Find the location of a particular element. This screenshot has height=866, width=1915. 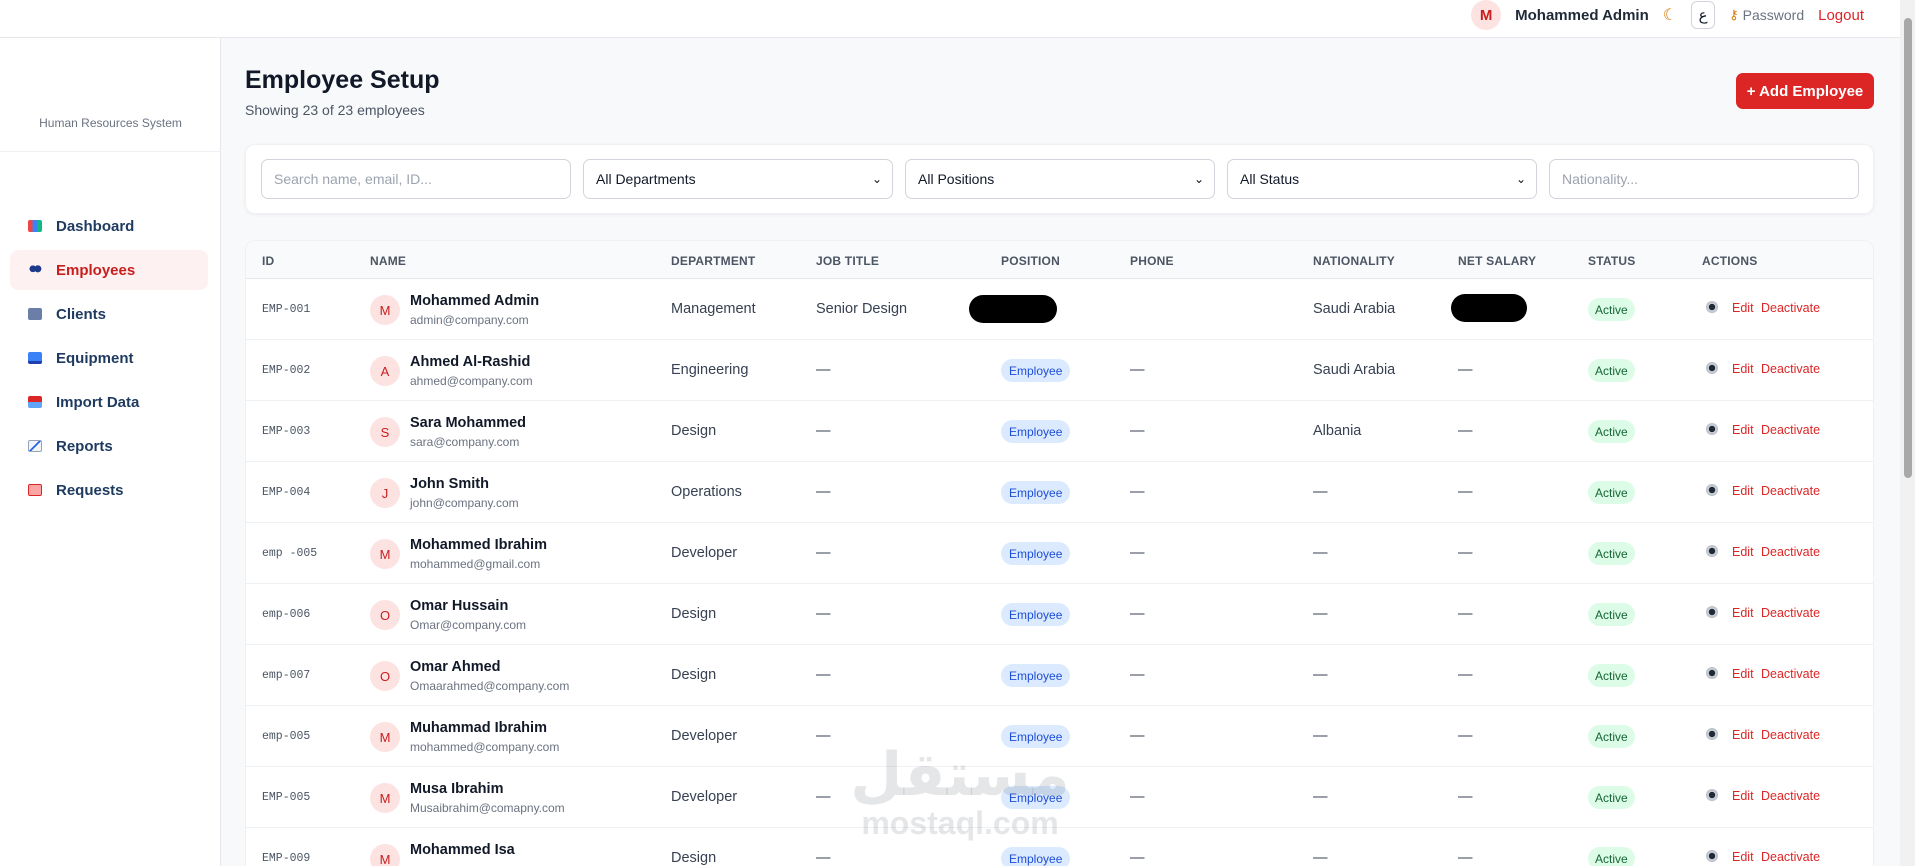

employee-id: EMP-009 is located at coordinates (286, 858).